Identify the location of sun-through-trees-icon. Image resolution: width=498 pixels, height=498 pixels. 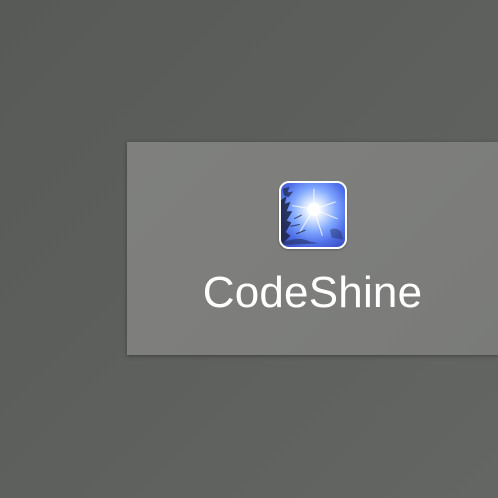
(313, 215).